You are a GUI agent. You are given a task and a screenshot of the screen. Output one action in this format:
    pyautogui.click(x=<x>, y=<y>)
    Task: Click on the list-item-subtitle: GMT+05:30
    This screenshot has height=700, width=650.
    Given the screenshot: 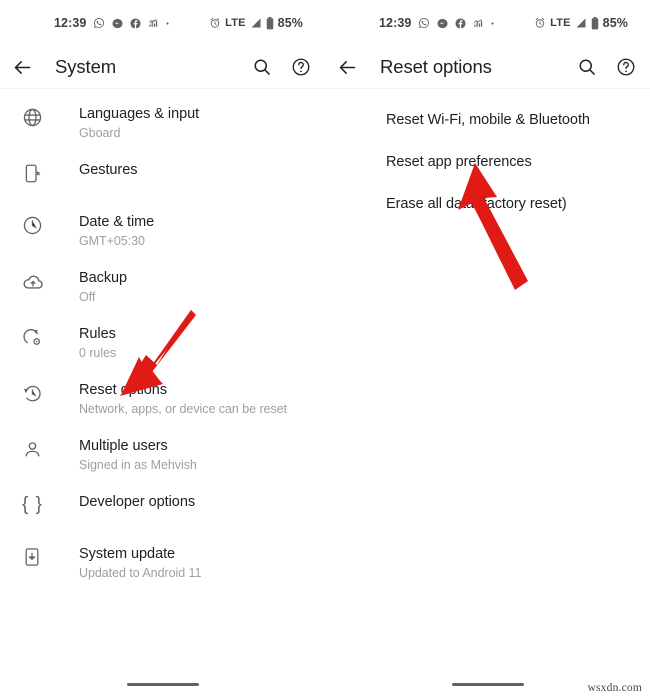 What is the action you would take?
    pyautogui.click(x=112, y=241)
    